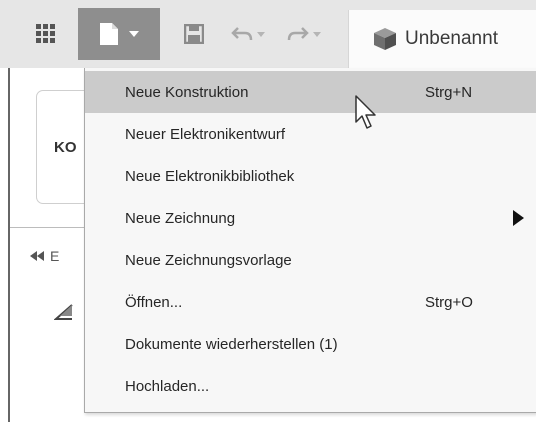  Describe the element at coordinates (210, 176) in the screenshot. I see `menu-item-label: Neue Elektronikbibliothek` at that location.